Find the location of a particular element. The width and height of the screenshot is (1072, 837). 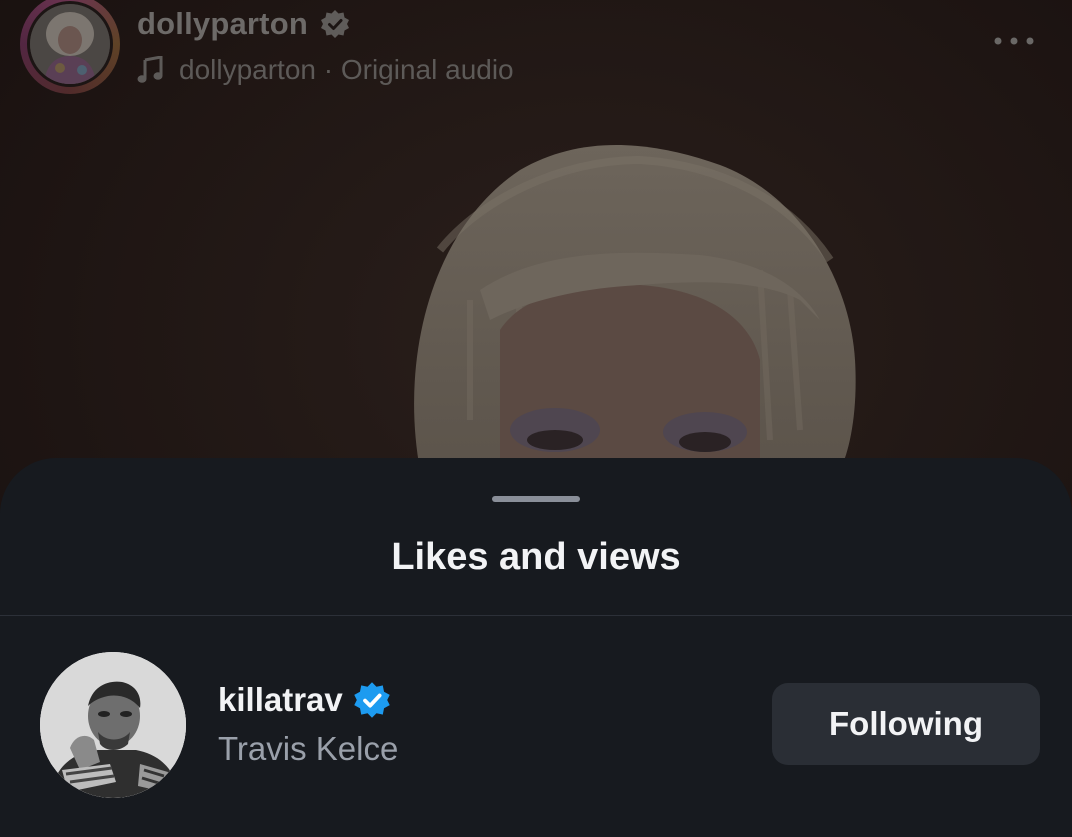

post-username-row: dollyparton is located at coordinates (243, 24).